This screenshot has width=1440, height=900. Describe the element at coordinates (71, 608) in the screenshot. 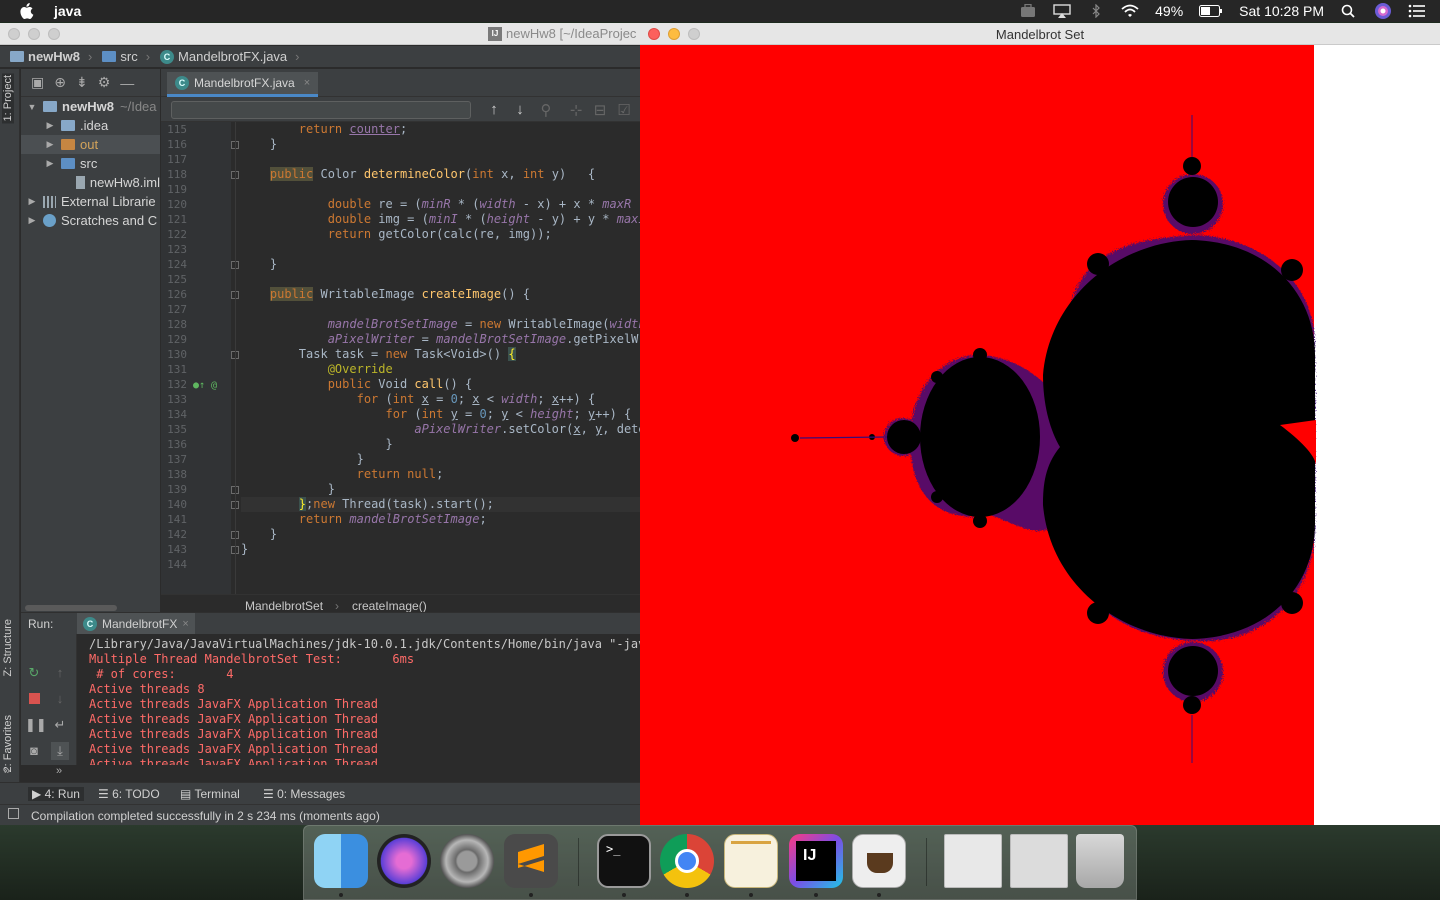

I see `project-horizontal-scrollbar` at that location.